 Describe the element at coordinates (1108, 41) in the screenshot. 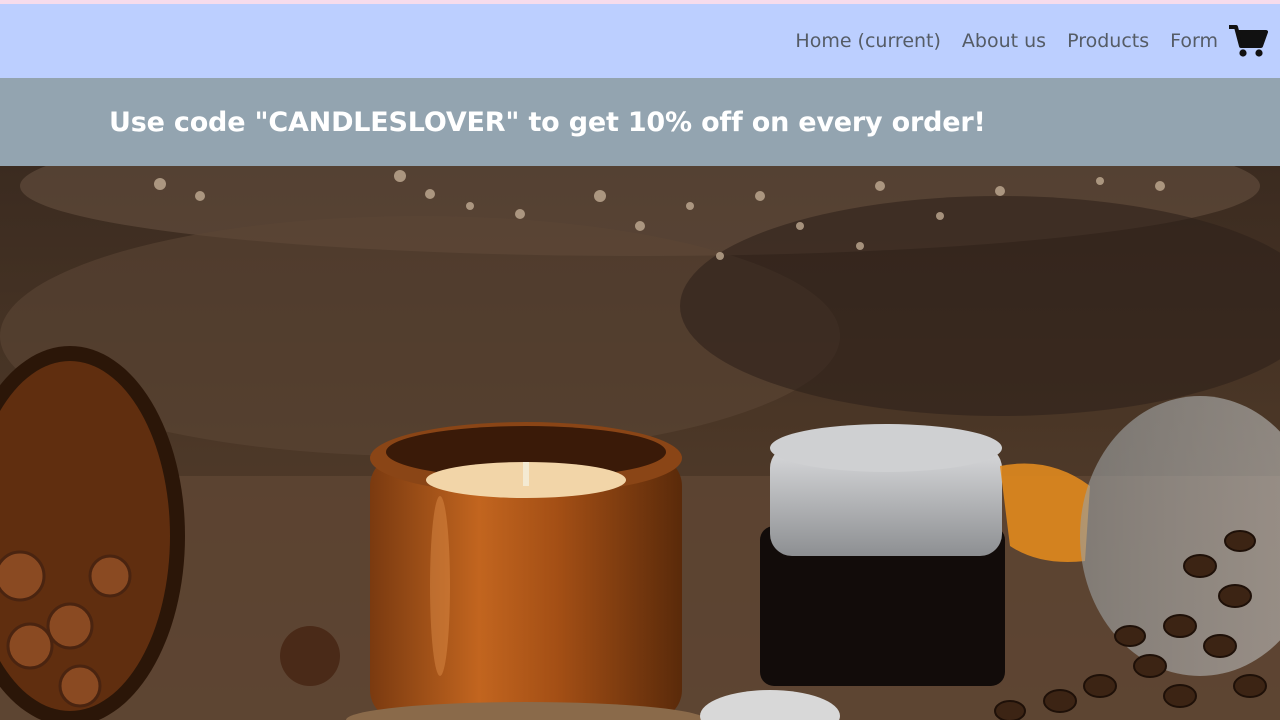

I see `nav-link-products: Products` at that location.